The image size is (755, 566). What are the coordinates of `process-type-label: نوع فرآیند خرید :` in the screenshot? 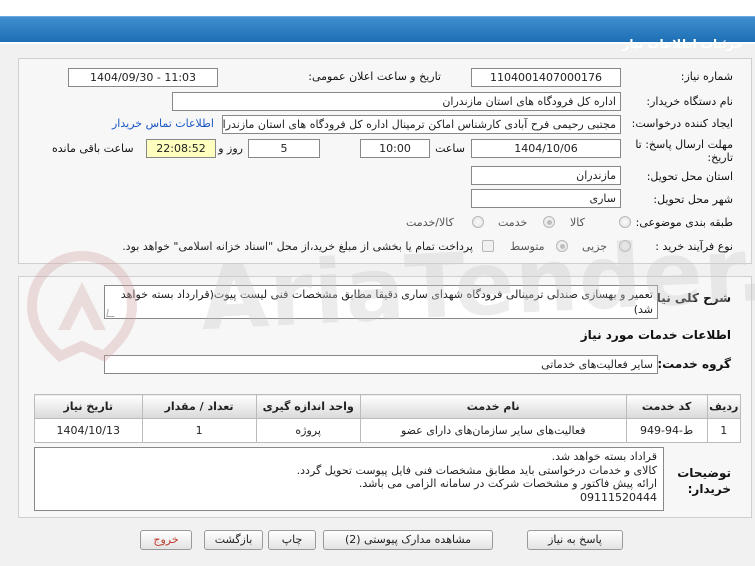 It's located at (694, 246).